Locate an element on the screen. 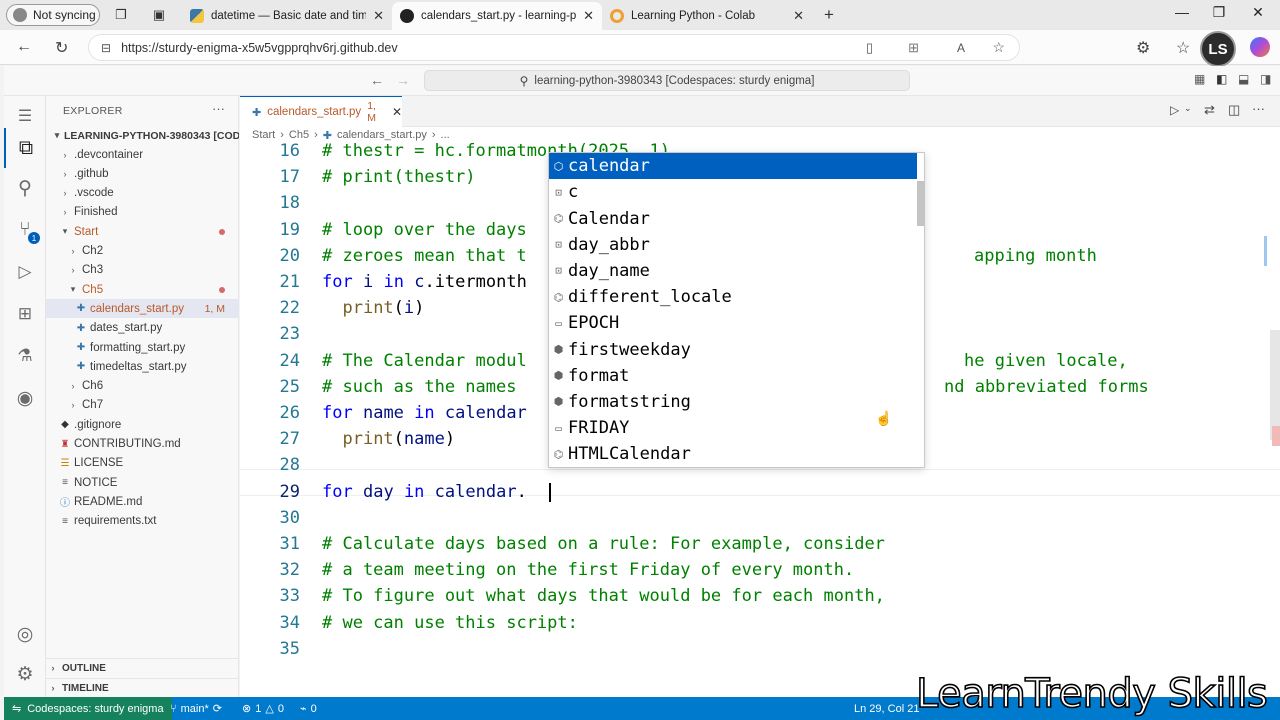 This screenshot has height=720, width=1280. explorer-item: › Ch3 is located at coordinates (142, 270).